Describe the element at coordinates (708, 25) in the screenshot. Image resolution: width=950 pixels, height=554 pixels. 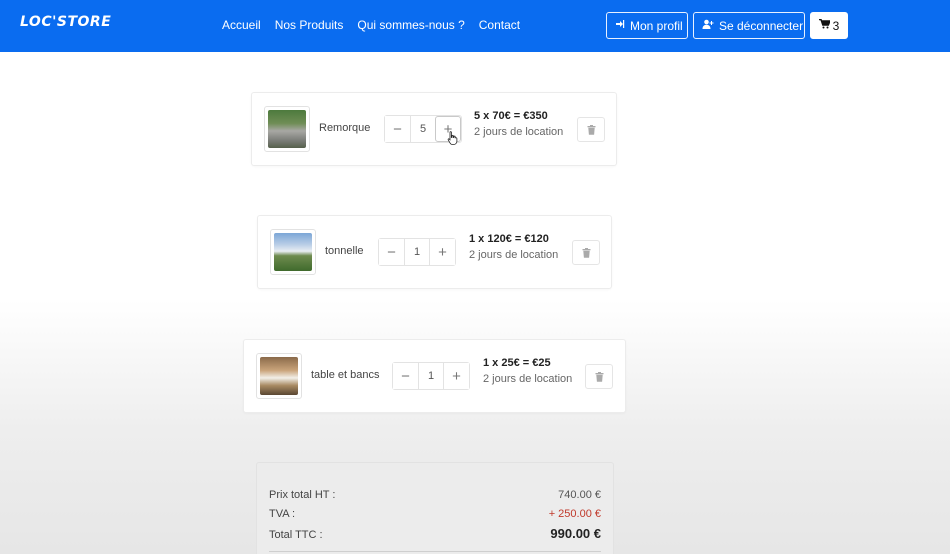
I see `user-plus-icon` at that location.